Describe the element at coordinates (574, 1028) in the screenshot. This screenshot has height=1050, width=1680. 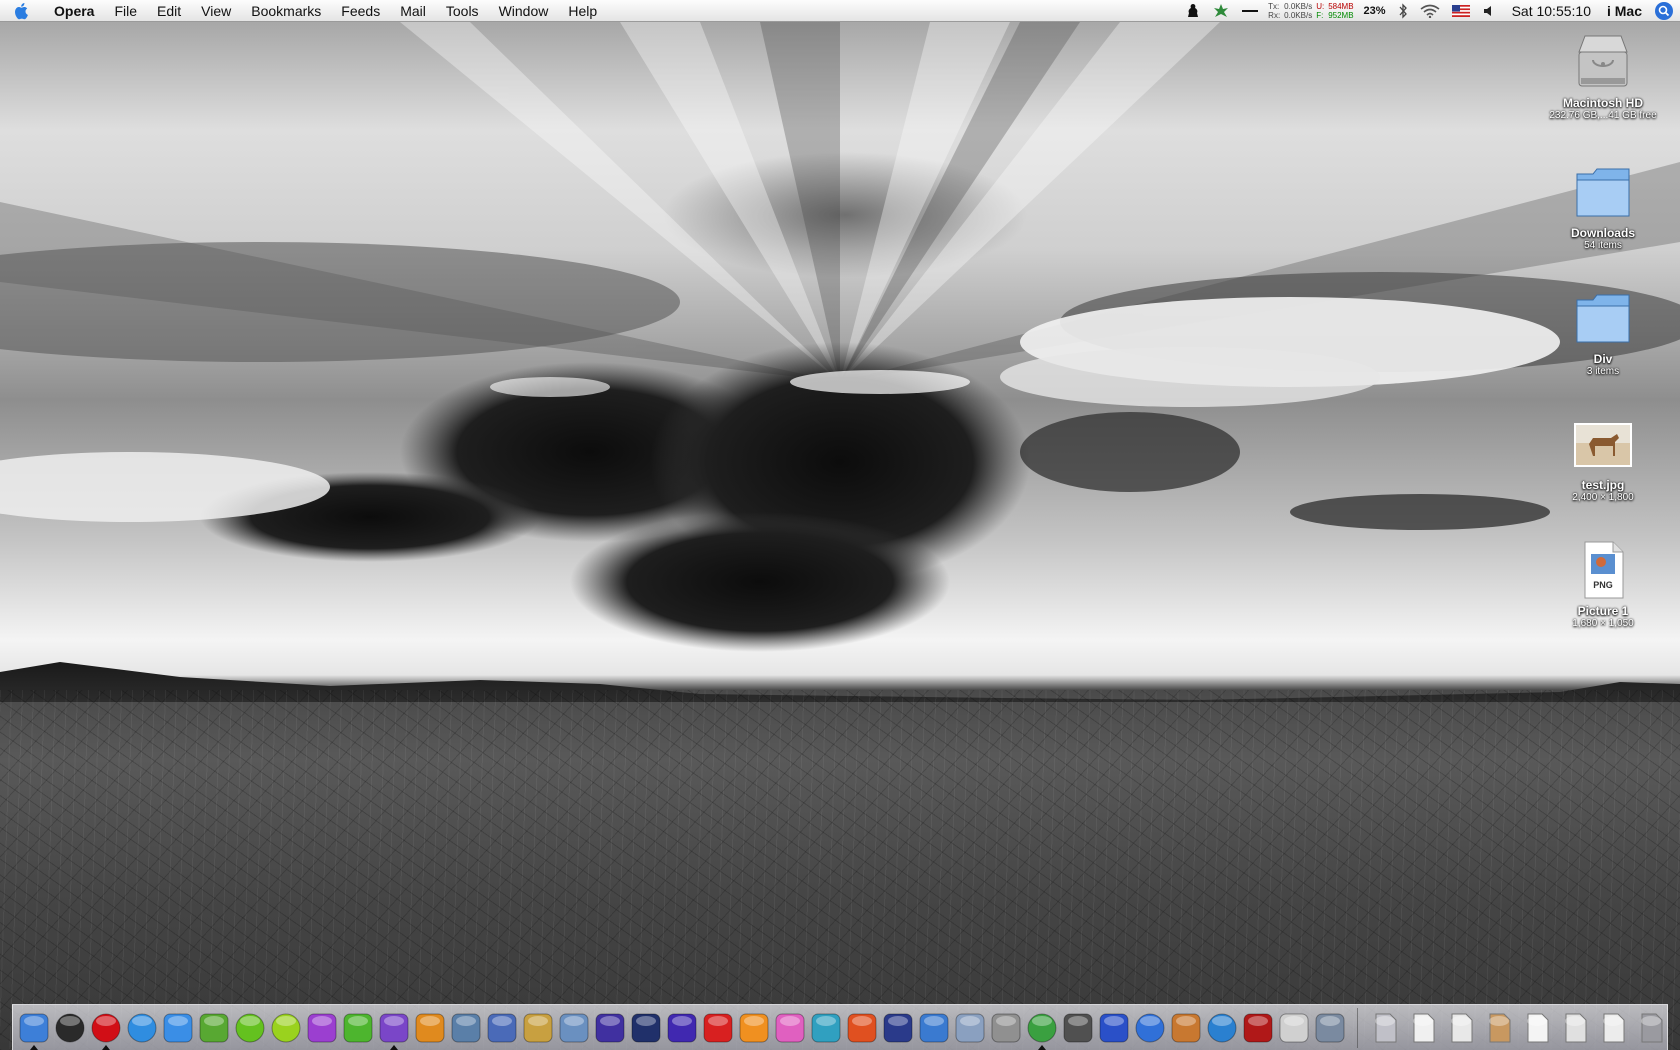
I see `script-editor-icon` at that location.